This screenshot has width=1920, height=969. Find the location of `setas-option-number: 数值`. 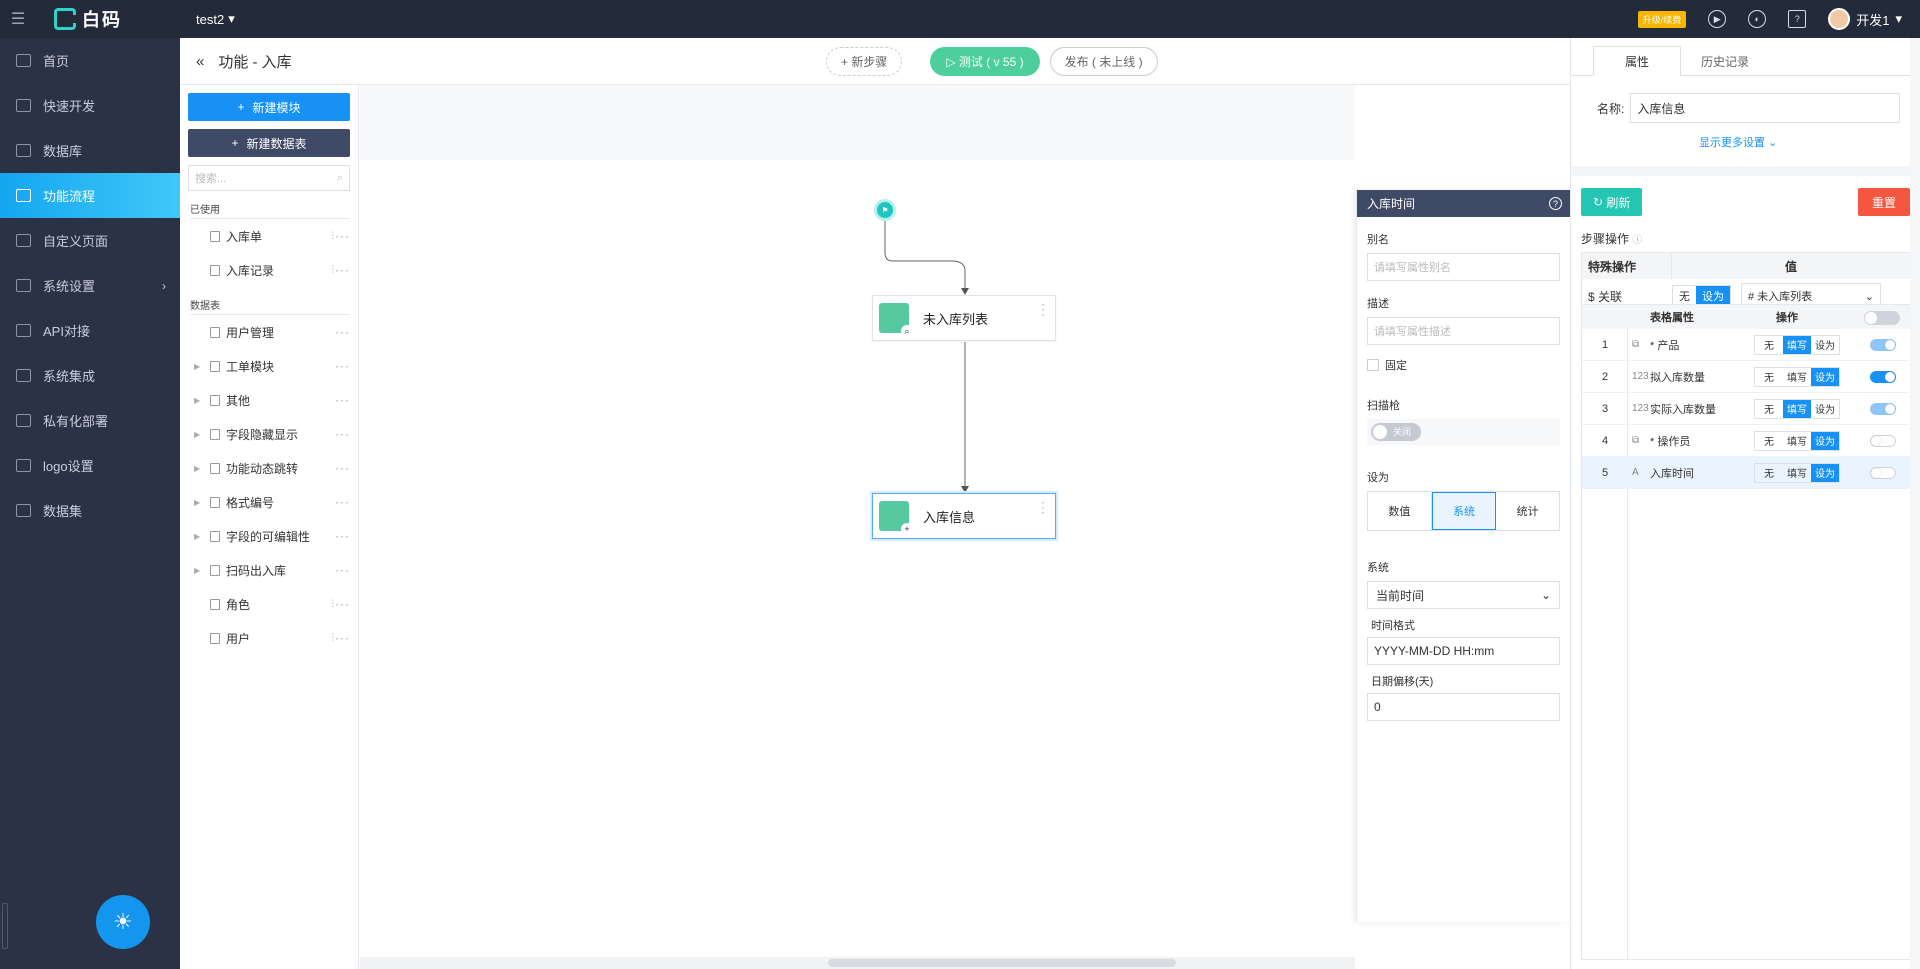

setas-option-number: 数值 is located at coordinates (1400, 511).